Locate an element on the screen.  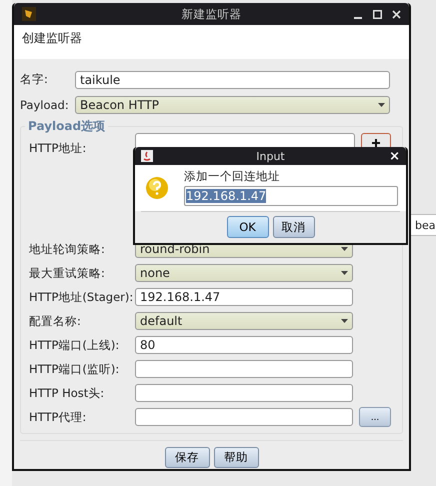
dialog-button: 取消 is located at coordinates (293, 227).